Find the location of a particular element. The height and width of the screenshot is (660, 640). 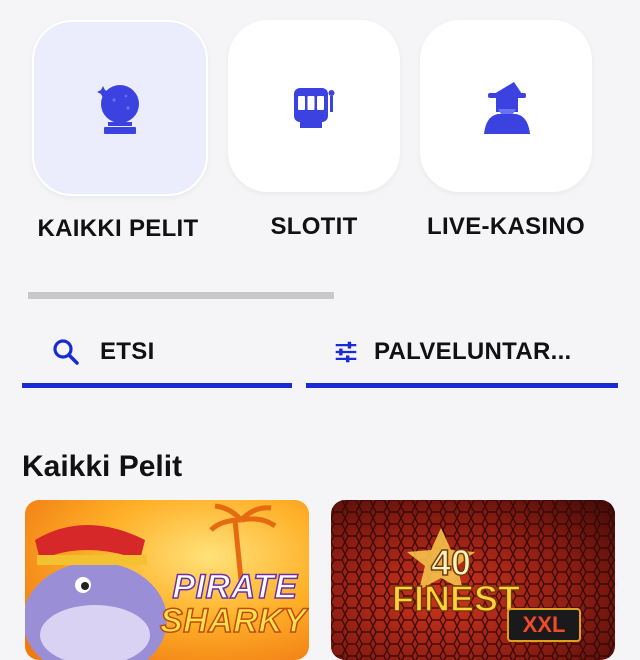

category-slots-label: SLOTIT is located at coordinates (314, 227).